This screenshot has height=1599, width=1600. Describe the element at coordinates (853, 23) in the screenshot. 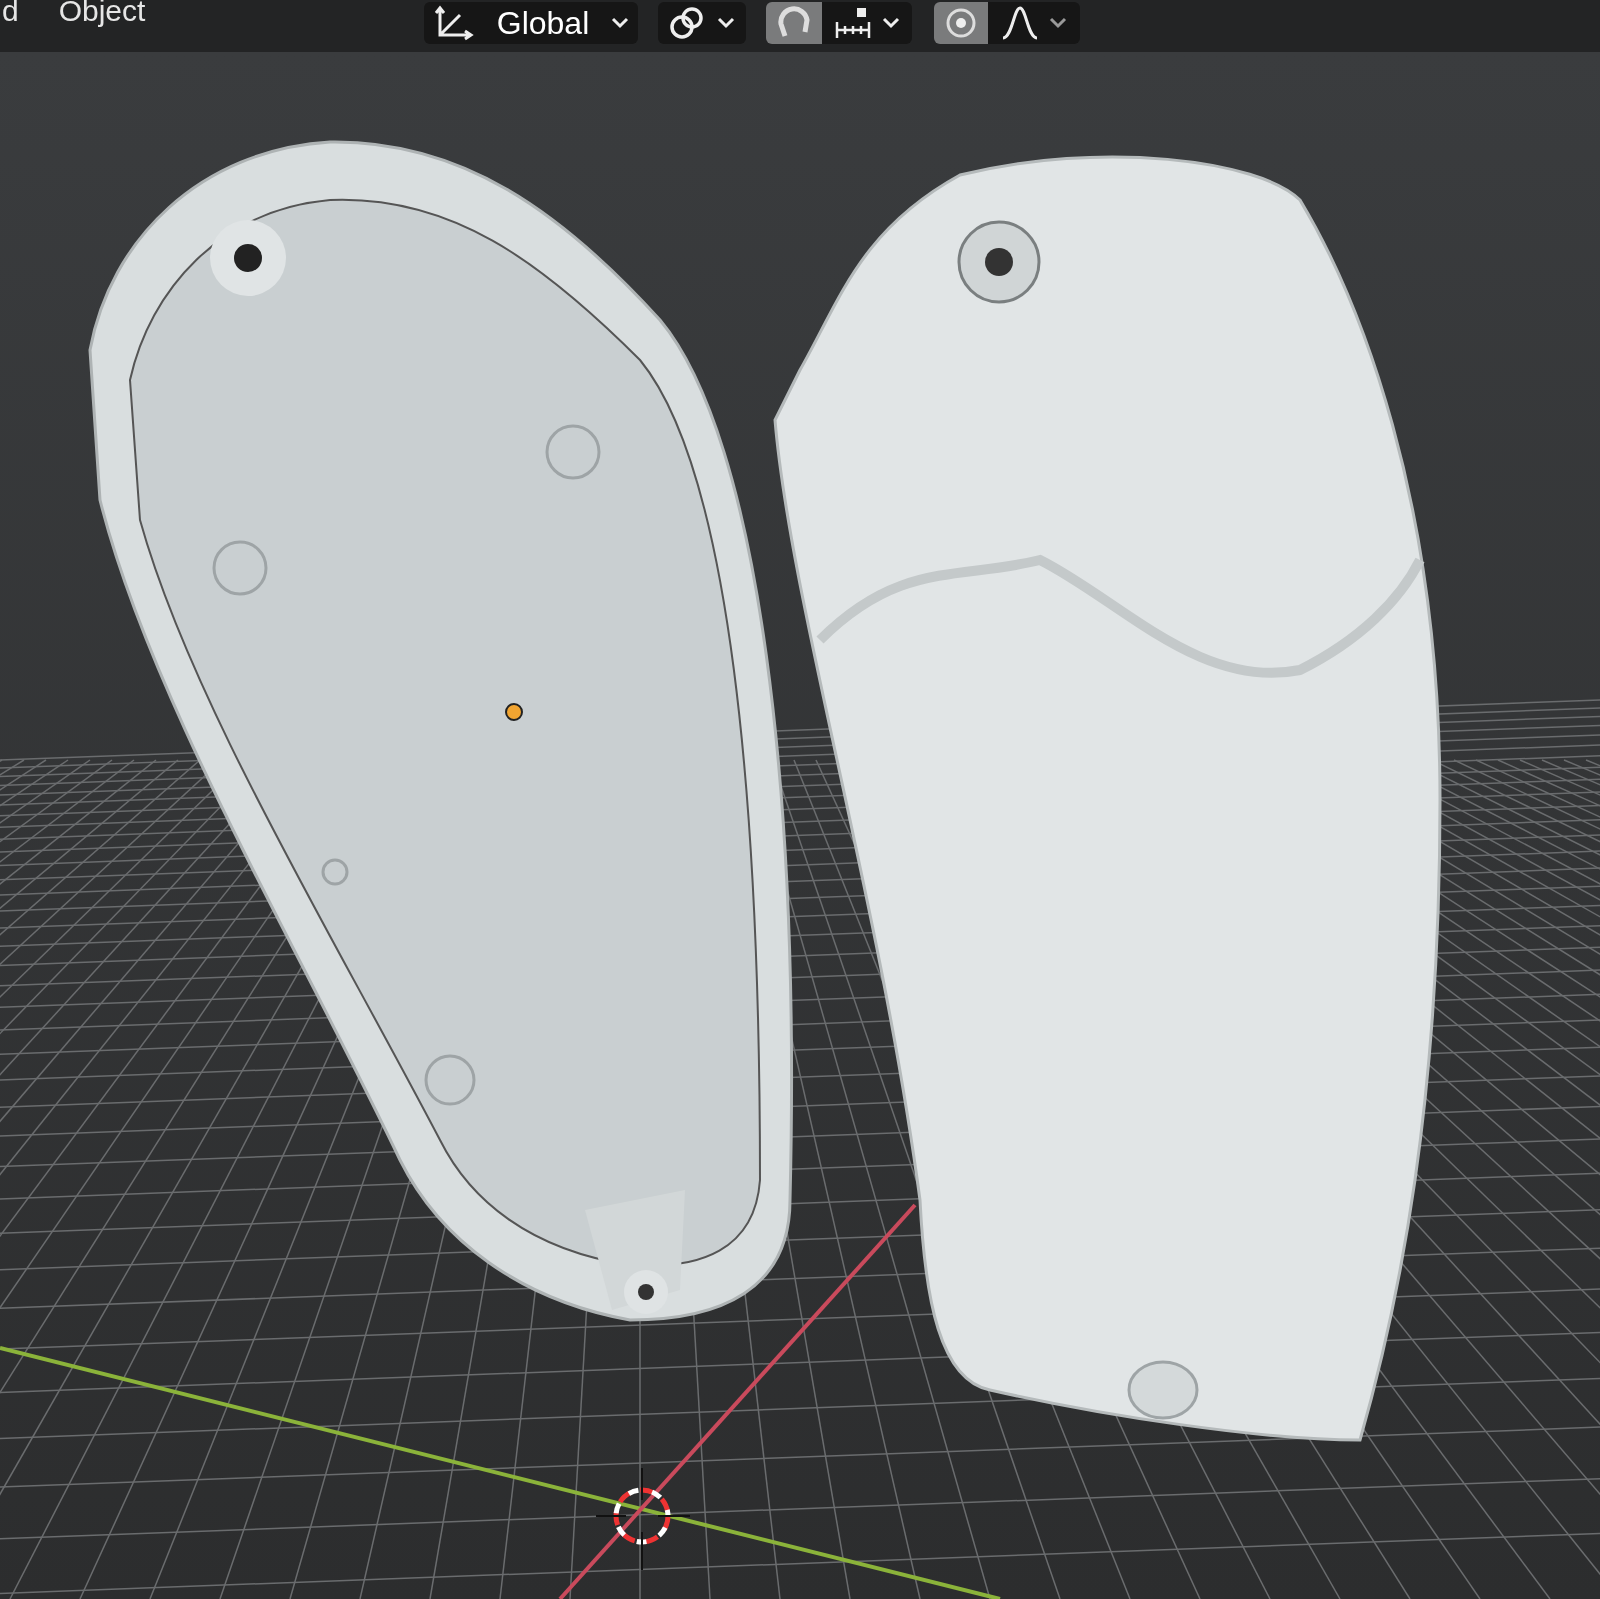

I see `ruler-icon` at that location.